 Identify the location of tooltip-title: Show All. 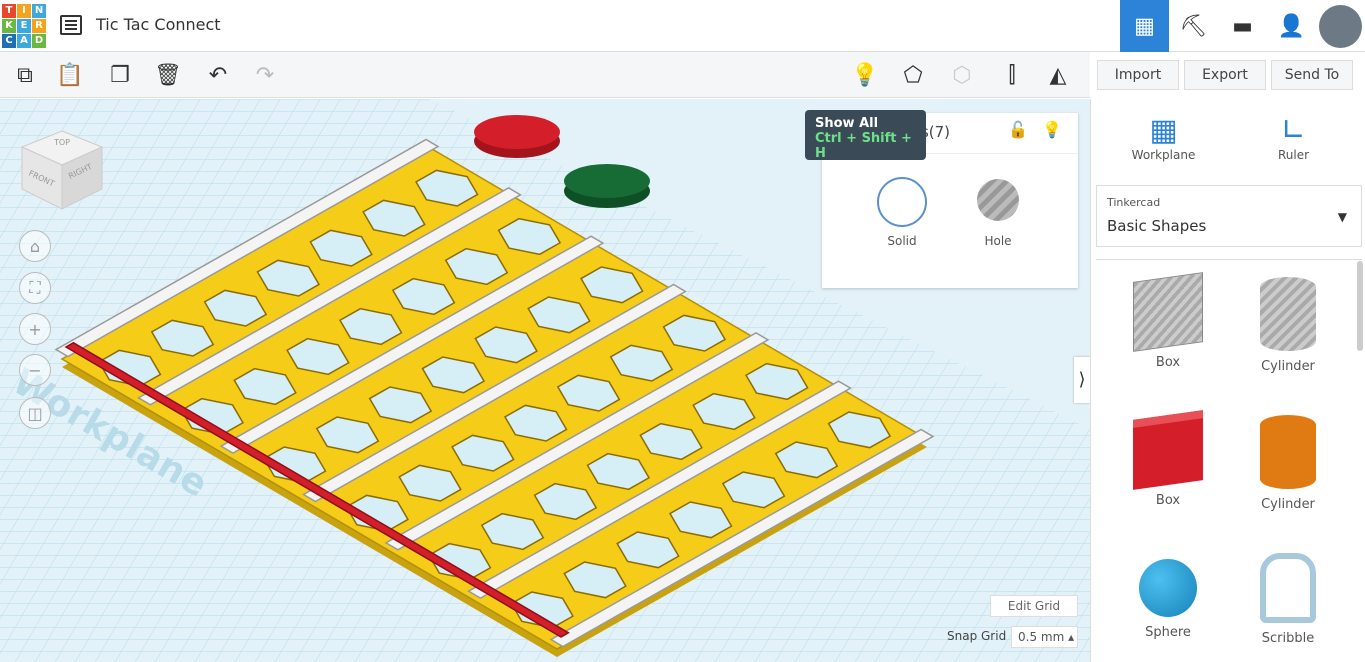
(847, 123).